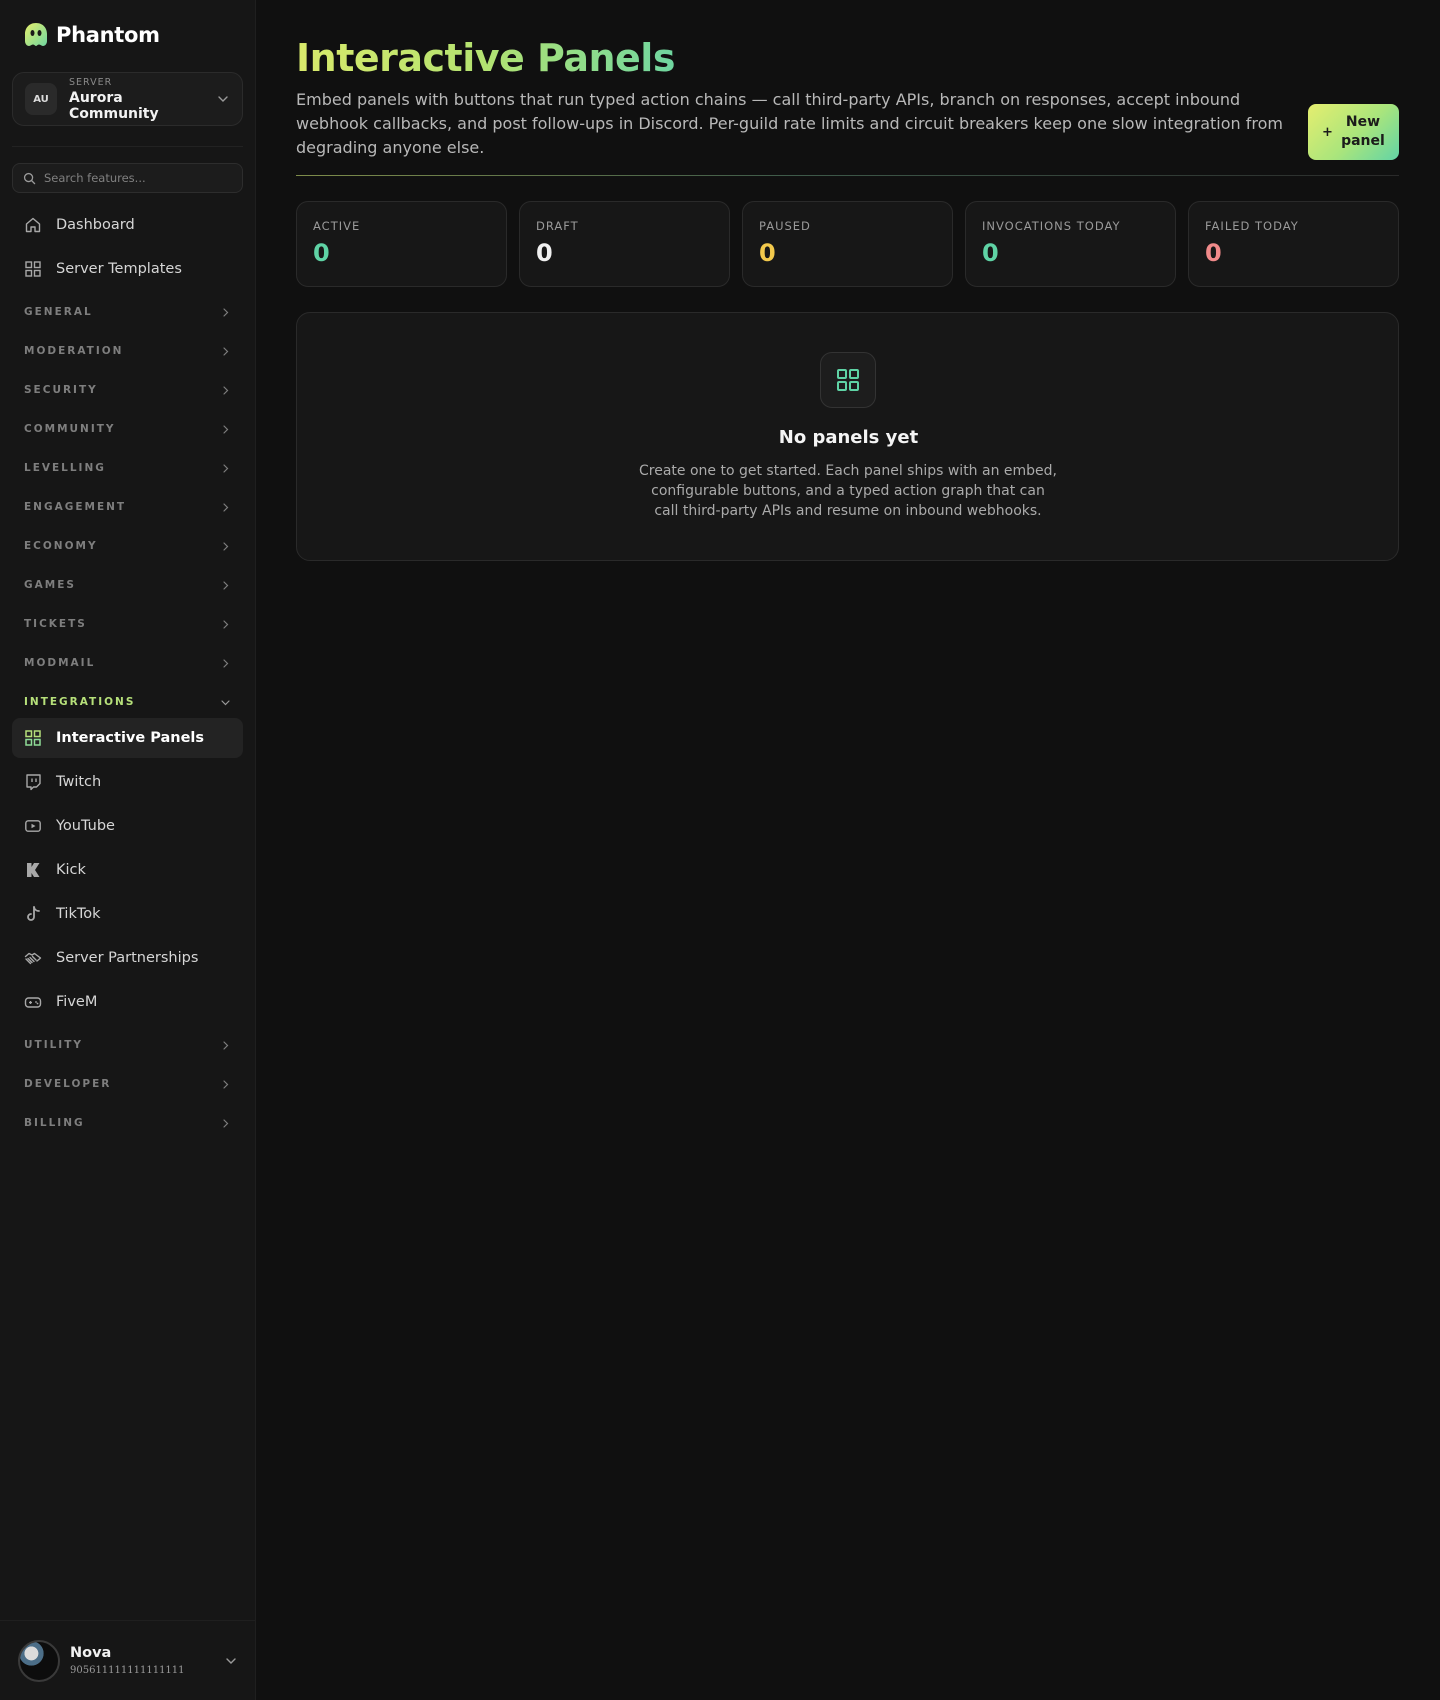 The image size is (1440, 1700). Describe the element at coordinates (847, 175) in the screenshot. I see `header-divider` at that location.